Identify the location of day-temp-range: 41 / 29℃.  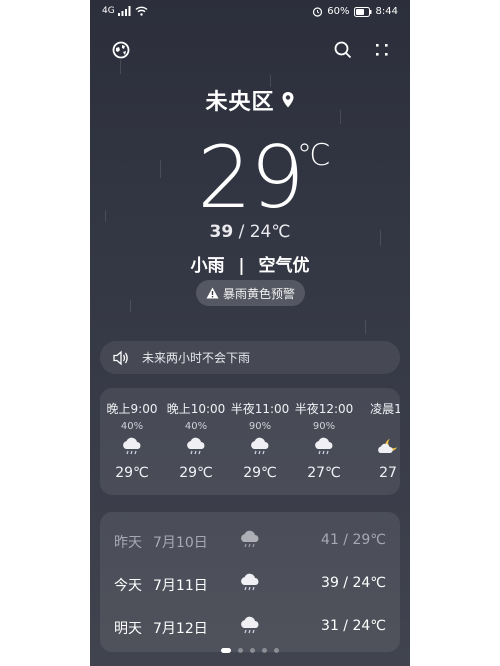
(353, 540).